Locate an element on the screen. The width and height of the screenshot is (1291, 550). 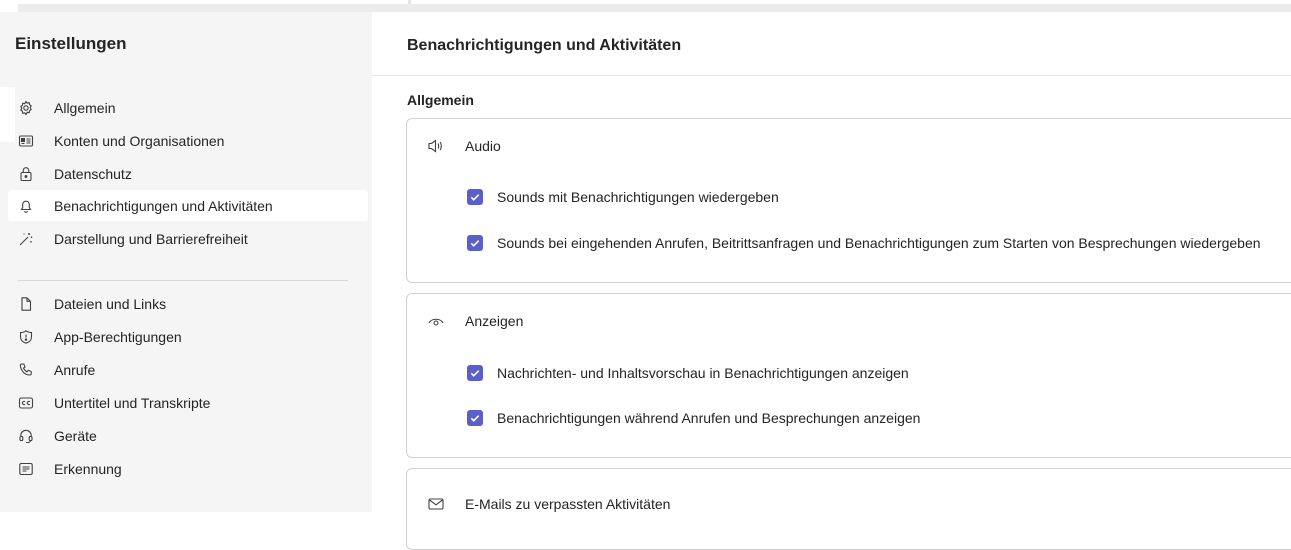
speaker-icon is located at coordinates (435, 146).